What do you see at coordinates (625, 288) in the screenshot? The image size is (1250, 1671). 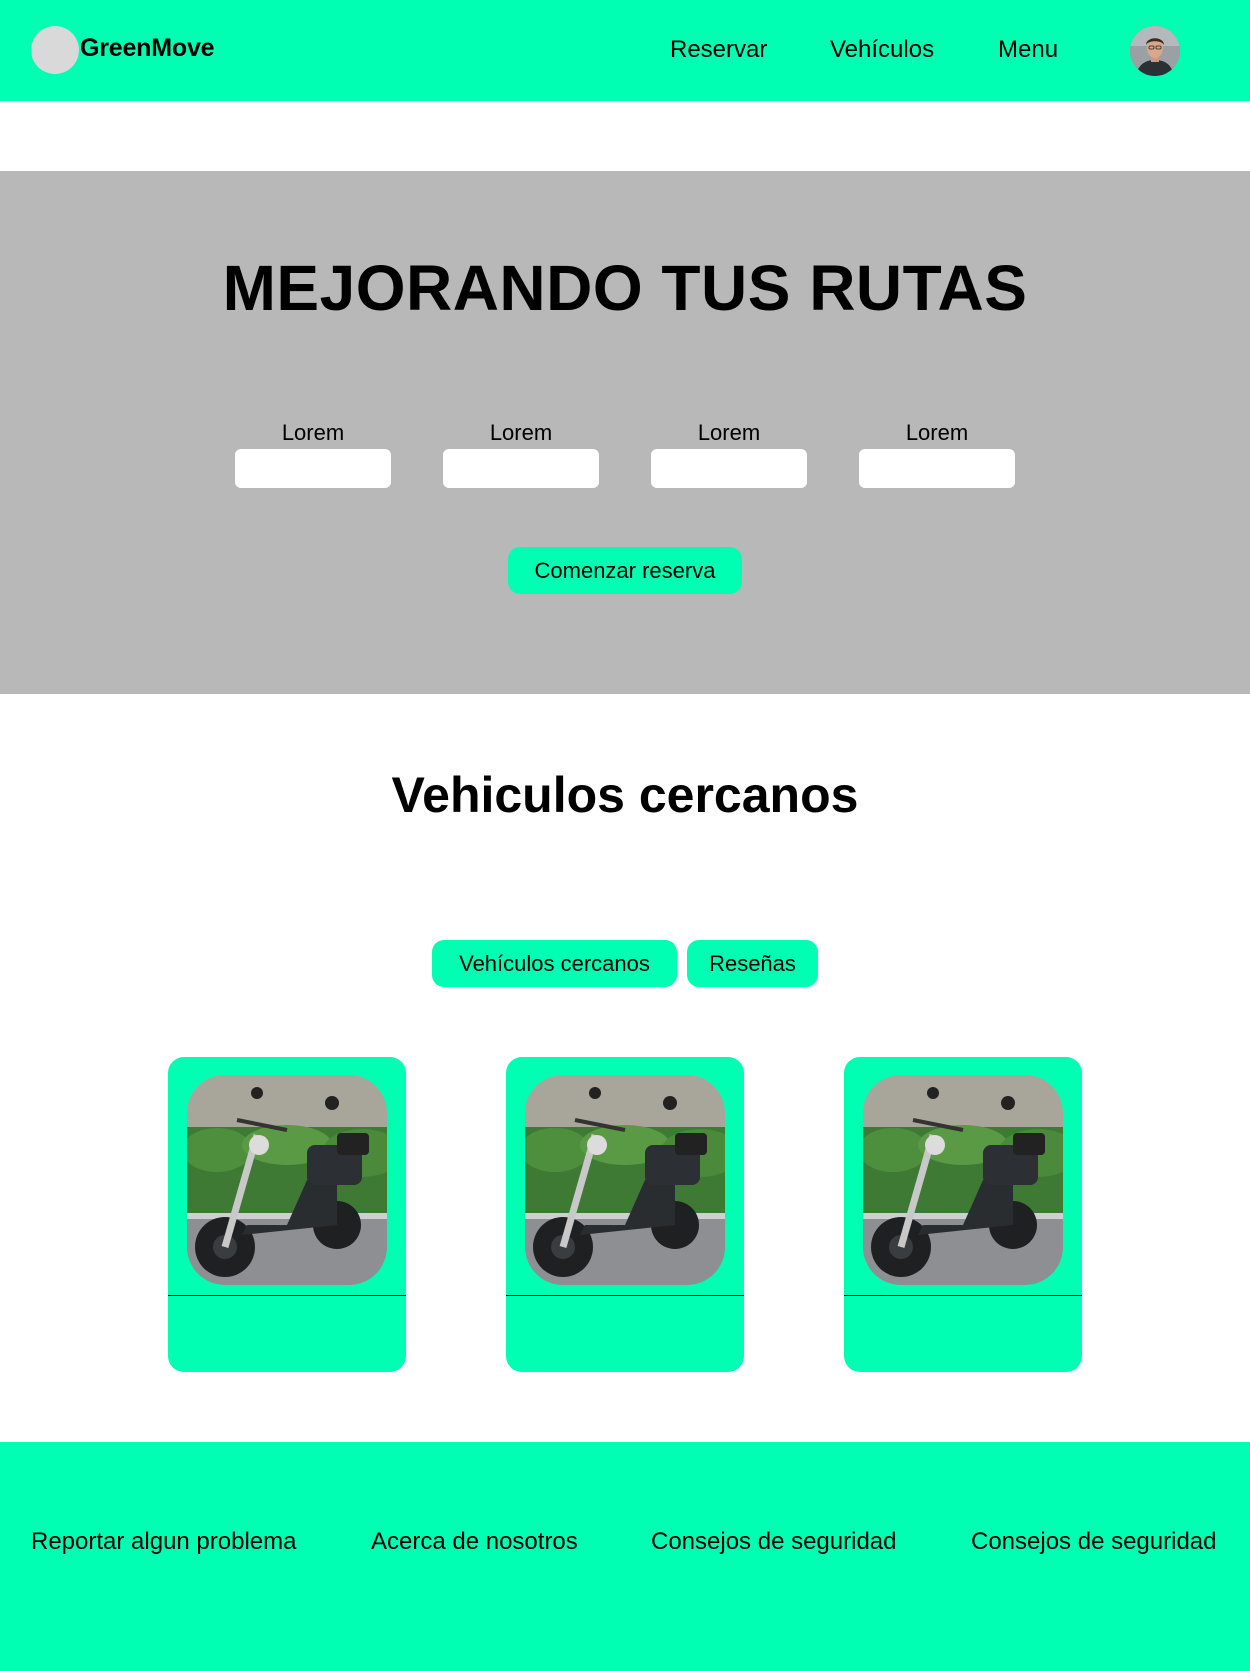 I see `hero-title: MEJORANDO TUS RUTAS` at bounding box center [625, 288].